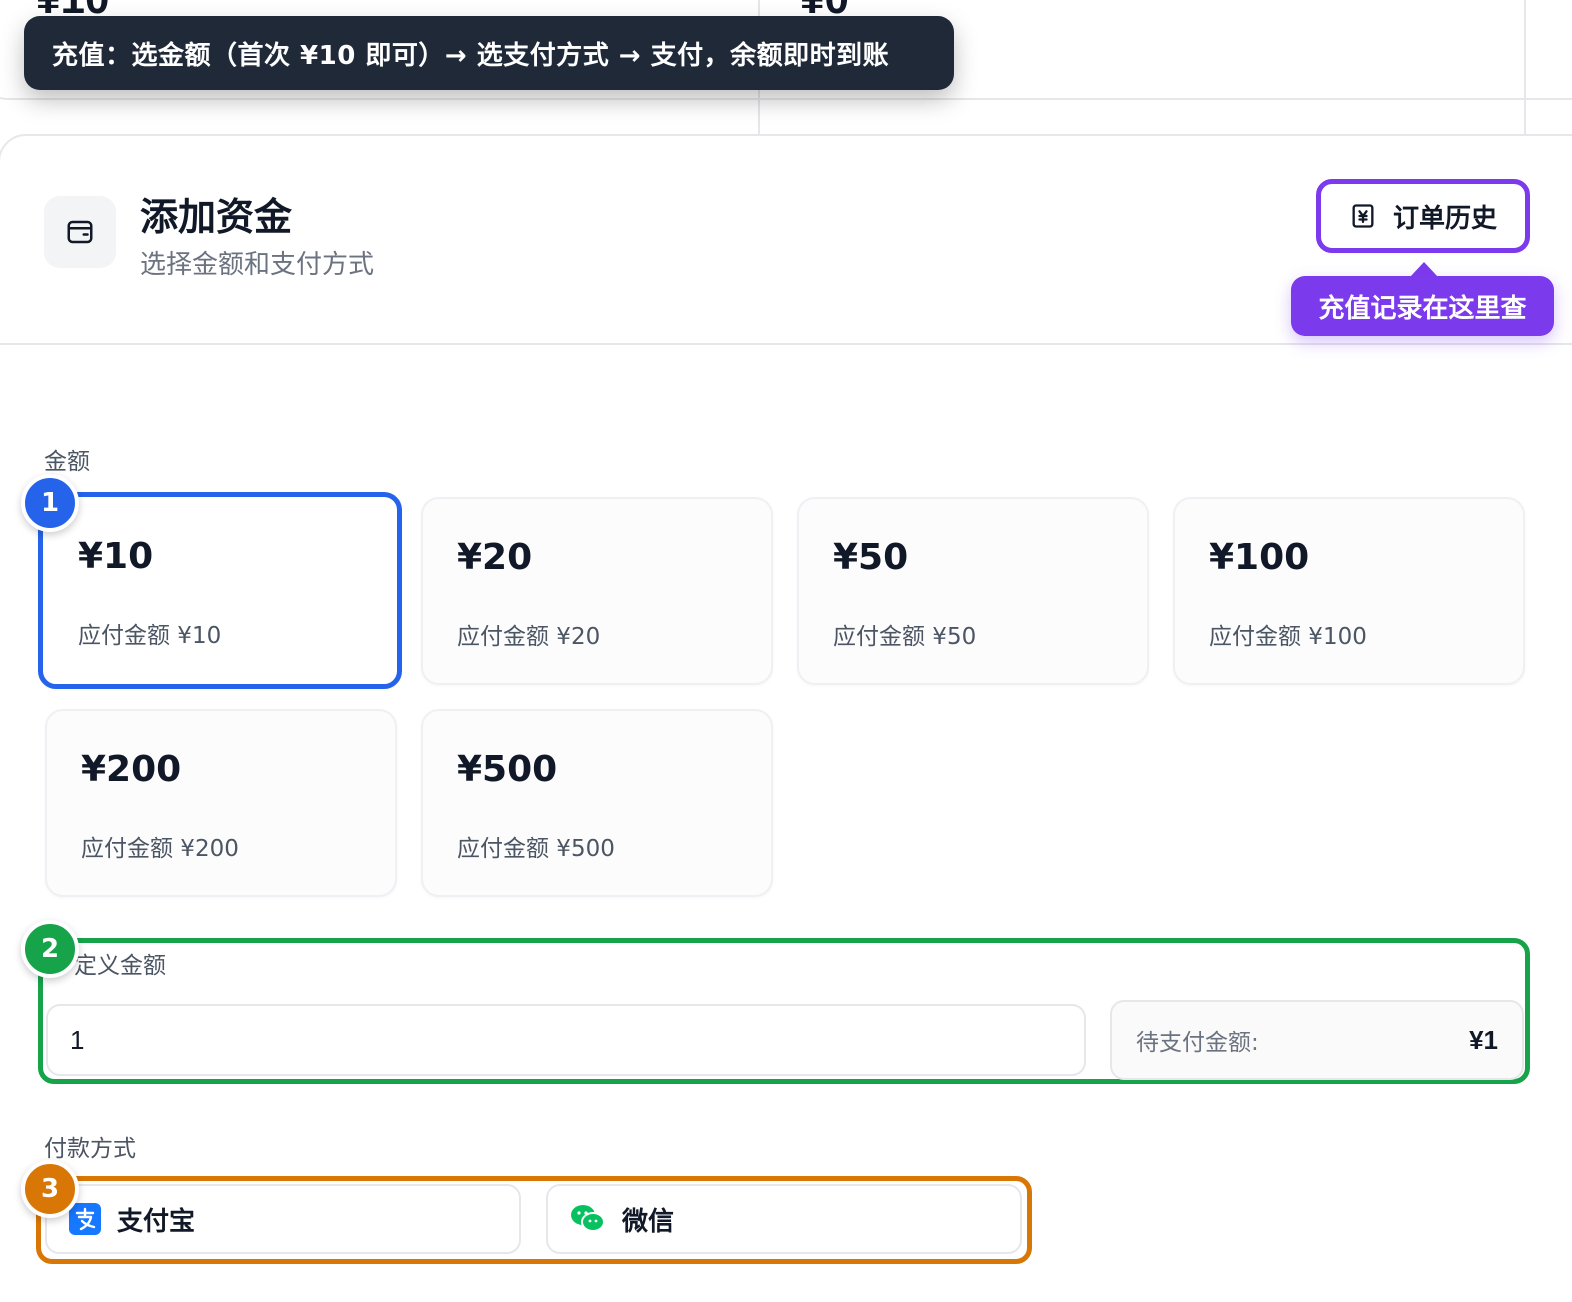  I want to click on wechat-option: 微信, so click(784, 1219).